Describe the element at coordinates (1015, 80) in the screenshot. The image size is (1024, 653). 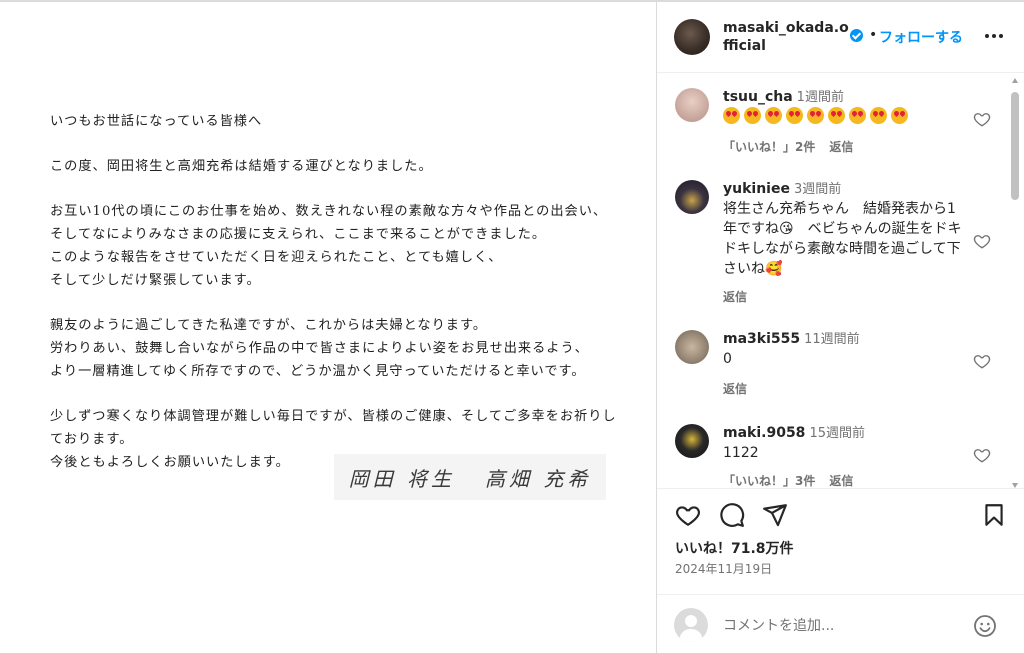
I see `scroll-up-arrow-icon` at that location.